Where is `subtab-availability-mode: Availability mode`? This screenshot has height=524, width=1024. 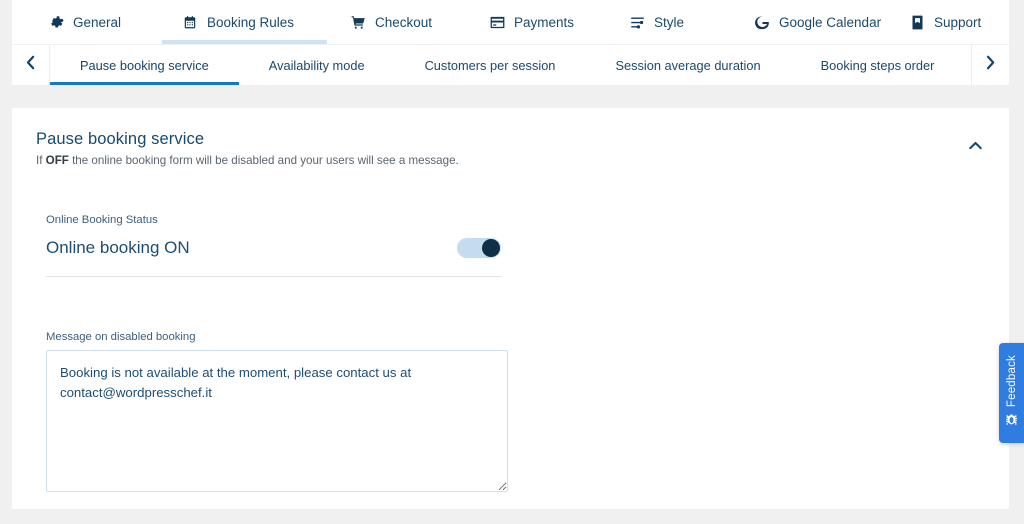
subtab-availability-mode: Availability mode is located at coordinates (317, 65).